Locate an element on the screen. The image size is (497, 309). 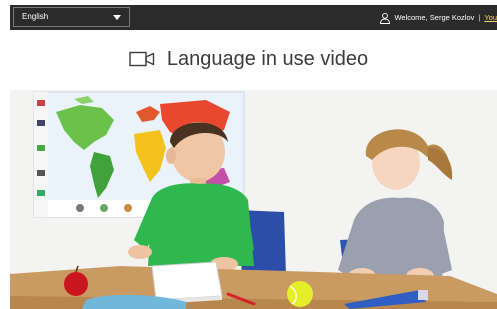
chevron-down-icon is located at coordinates (117, 17).